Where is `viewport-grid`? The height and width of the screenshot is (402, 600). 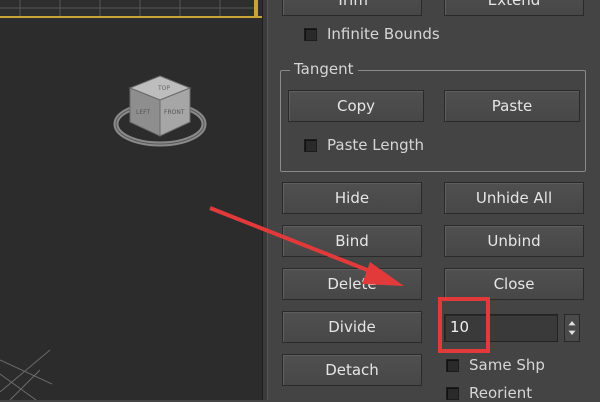
viewport-grid is located at coordinates (26, 374).